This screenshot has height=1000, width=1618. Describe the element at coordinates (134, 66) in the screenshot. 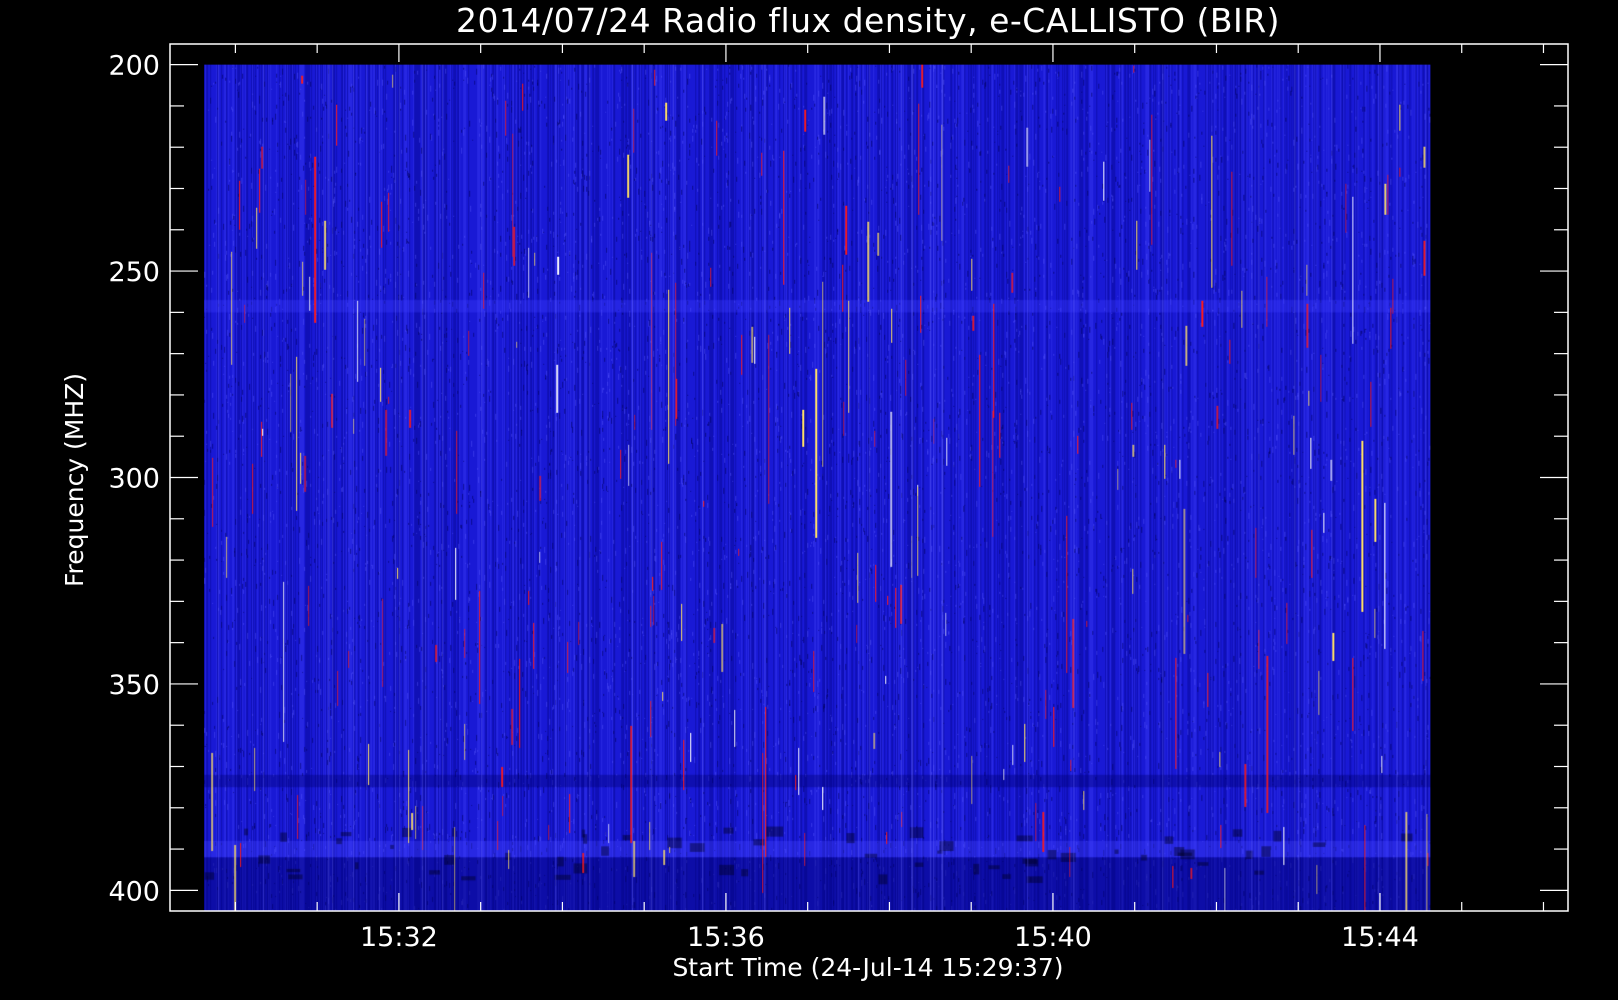

I see `y-tick-label: 200` at that location.